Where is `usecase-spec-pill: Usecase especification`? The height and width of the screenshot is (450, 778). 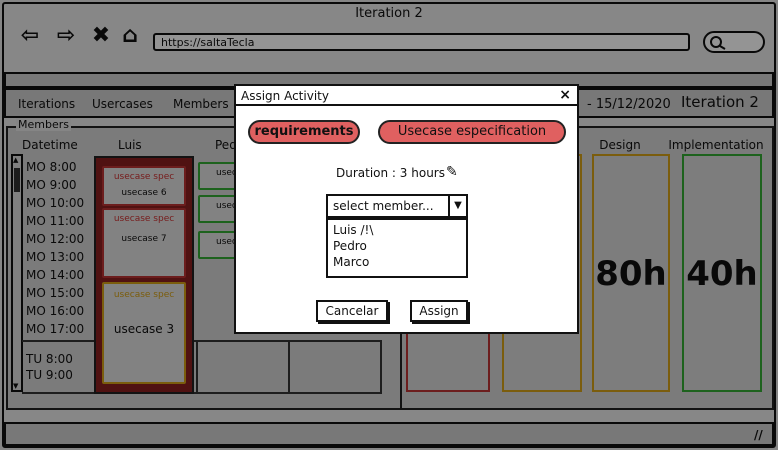
usecase-spec-pill: Usecase especification is located at coordinates (472, 132).